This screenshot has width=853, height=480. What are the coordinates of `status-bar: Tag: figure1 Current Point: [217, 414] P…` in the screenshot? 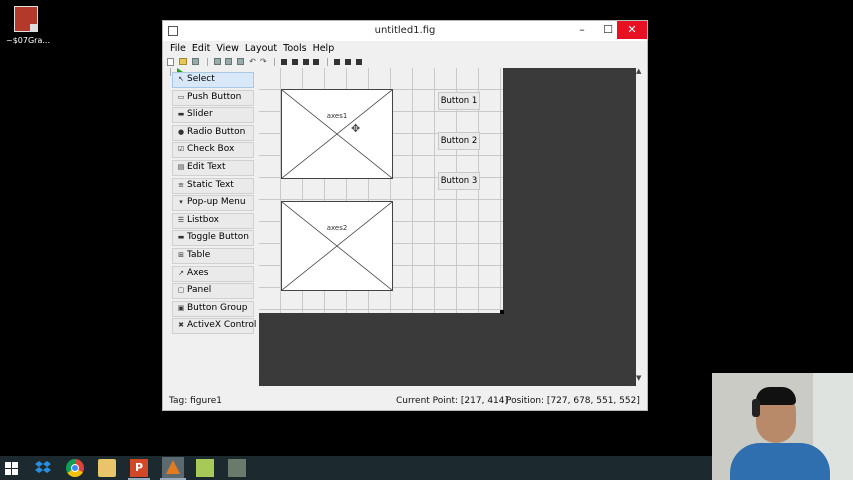 It's located at (405, 402).